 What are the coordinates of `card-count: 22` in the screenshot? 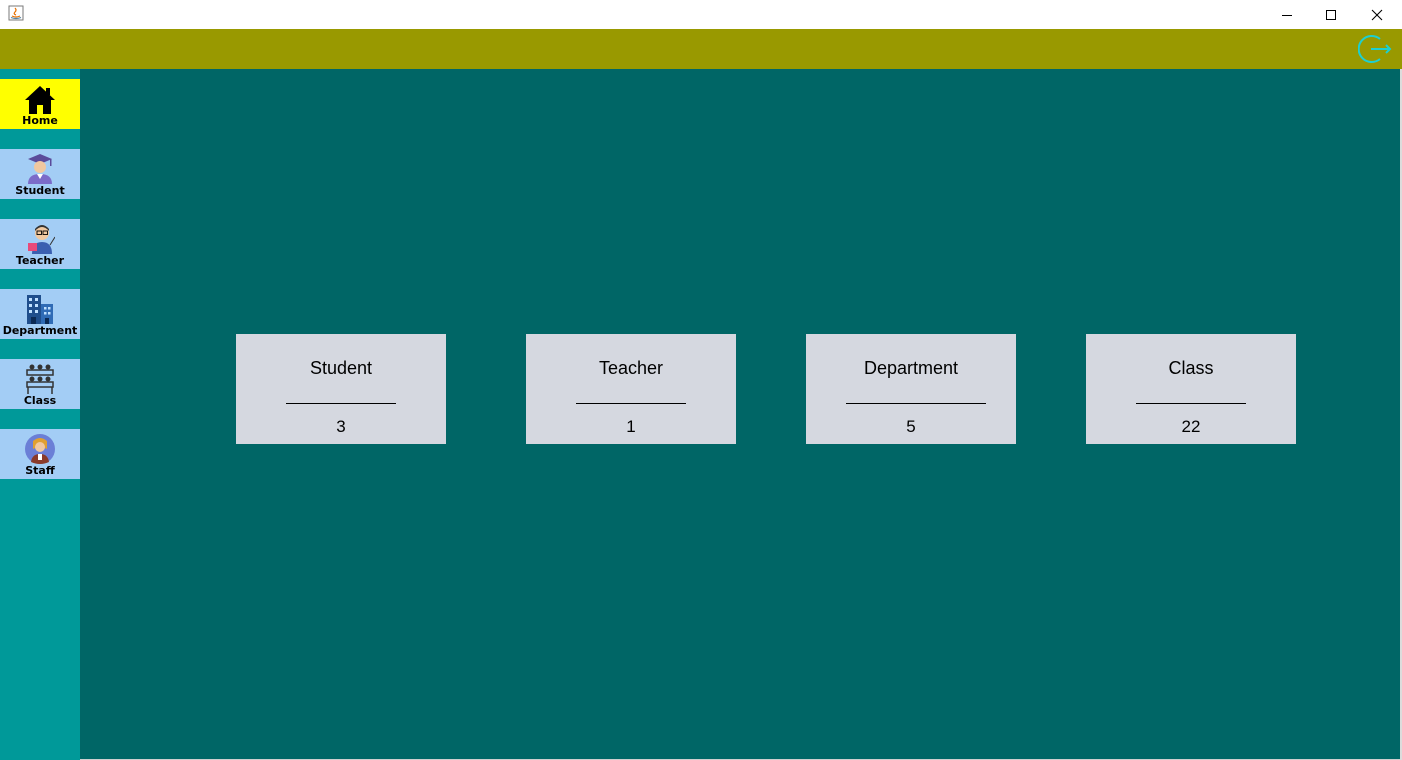 It's located at (1191, 426).